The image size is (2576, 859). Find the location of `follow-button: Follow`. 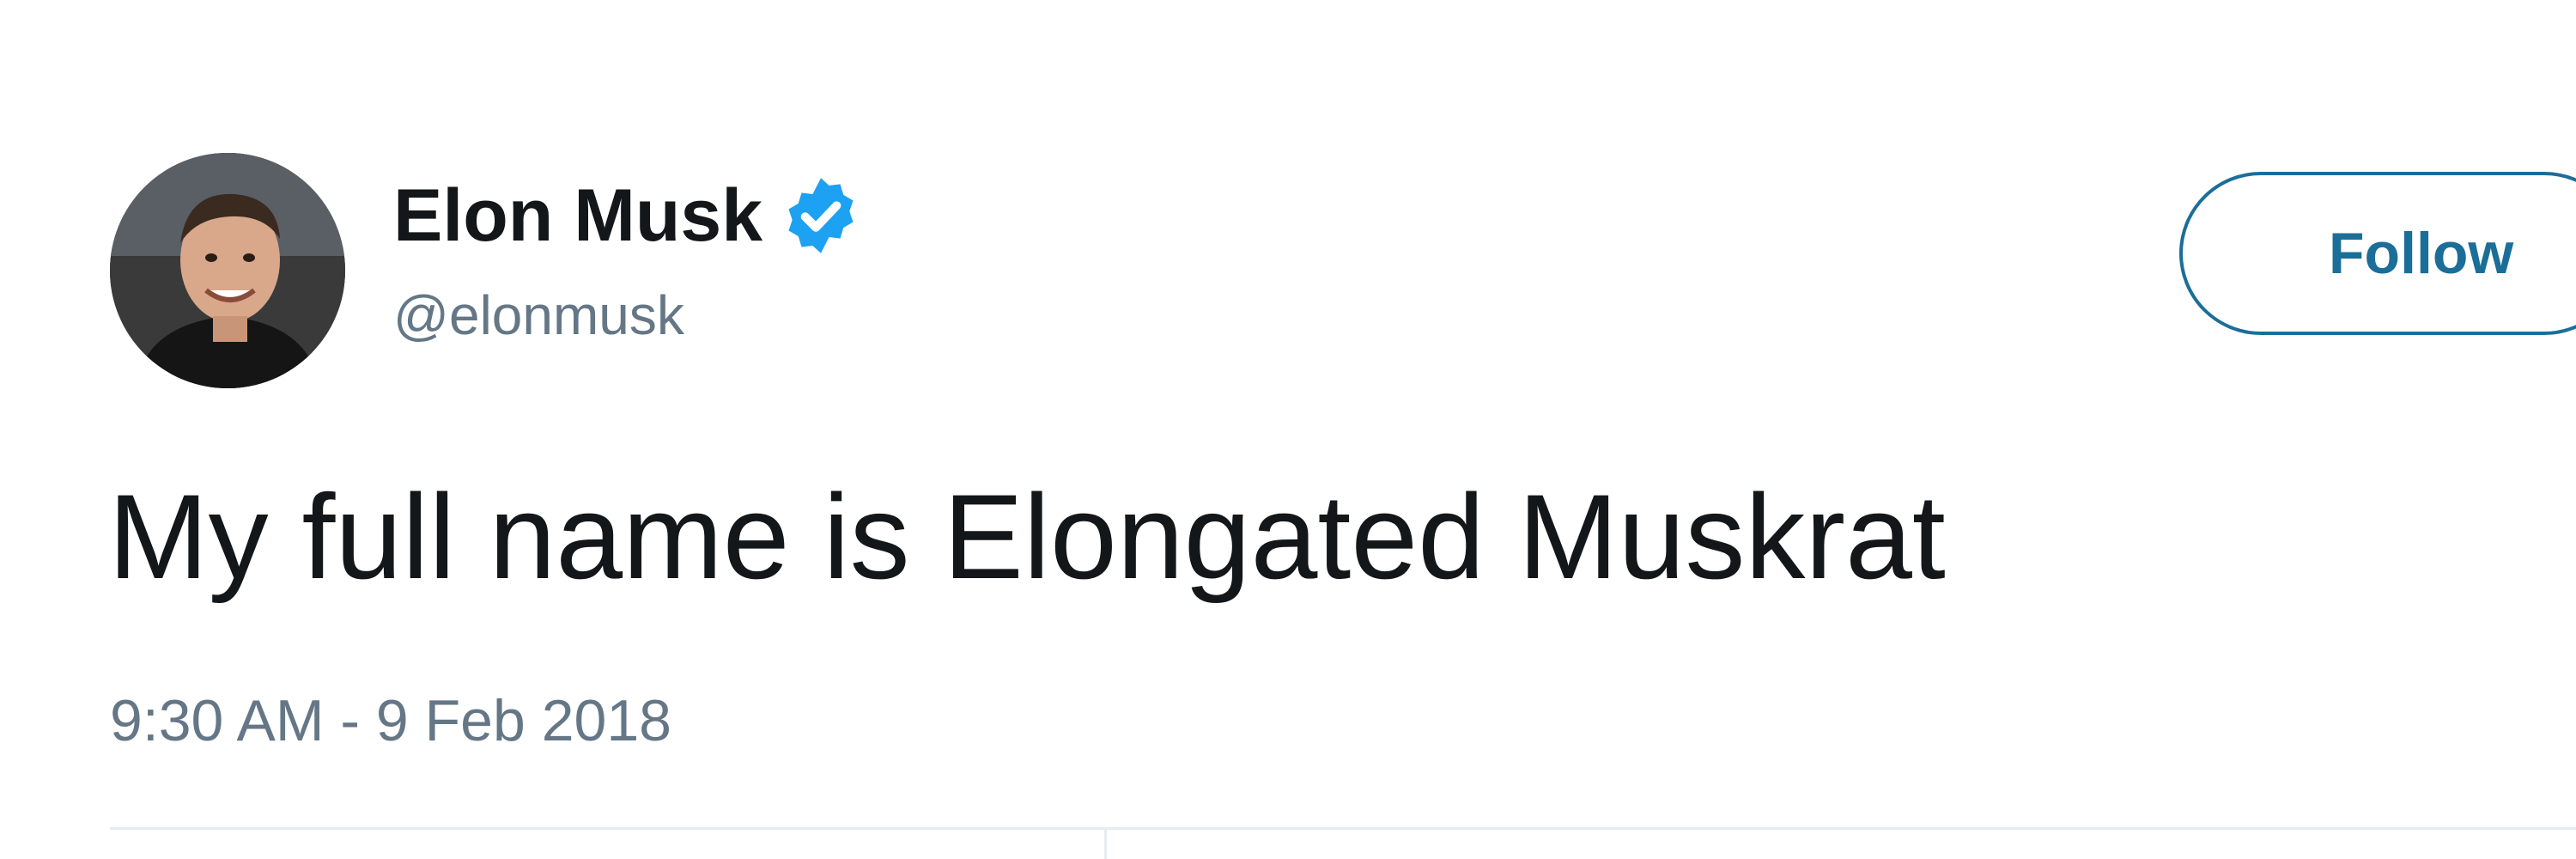

follow-button: Follow is located at coordinates (2377, 254).